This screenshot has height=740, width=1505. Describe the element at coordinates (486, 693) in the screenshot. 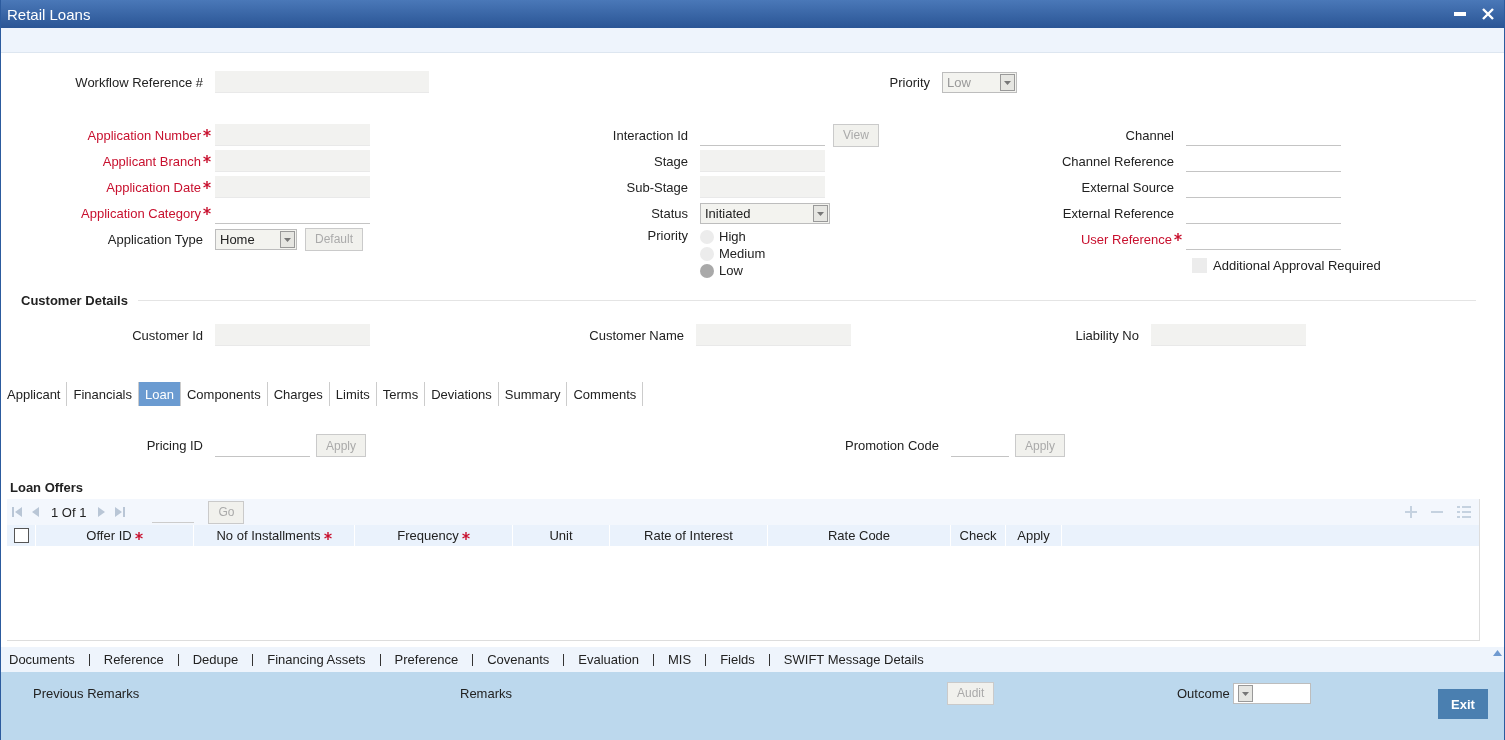

I see `remarks-label: Remarks` at that location.